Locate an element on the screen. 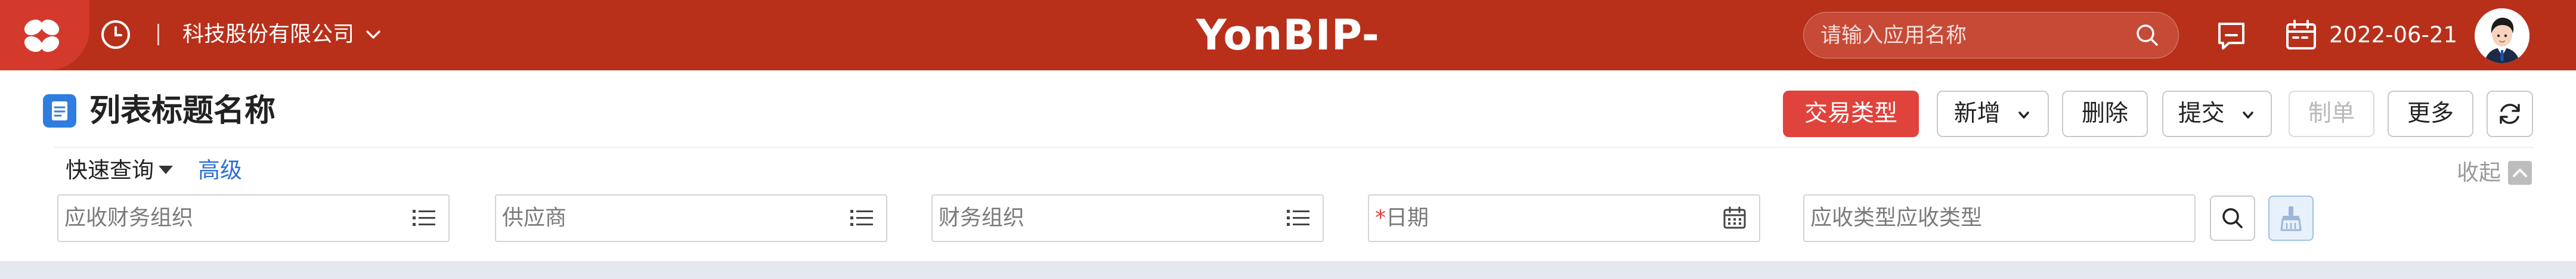 Image resolution: width=2576 pixels, height=279 pixels. submit-button: 提交 is located at coordinates (2217, 114).